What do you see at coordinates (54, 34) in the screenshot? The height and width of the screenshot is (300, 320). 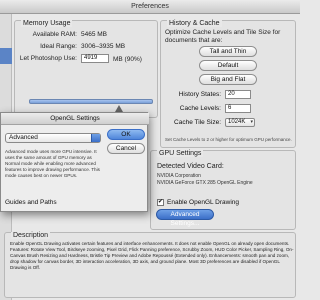 I see `available-ram-label: Available RAM:` at bounding box center [54, 34].